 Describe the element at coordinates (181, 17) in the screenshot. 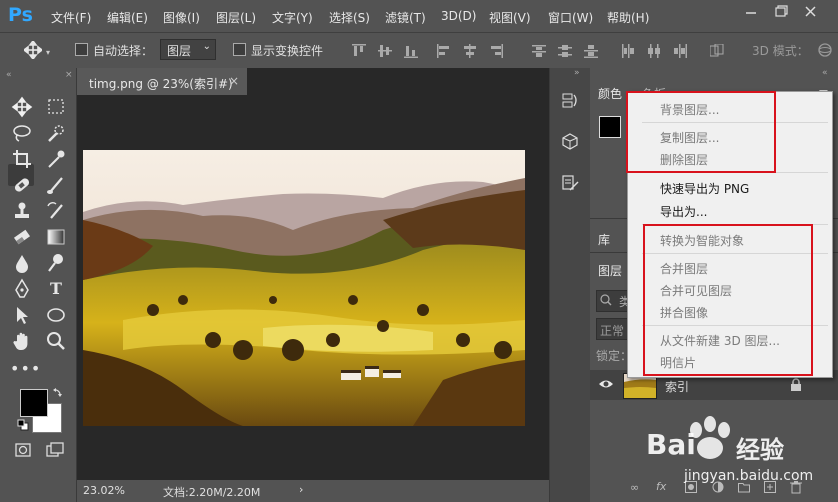

I see `menu-image: 图像(I)` at that location.